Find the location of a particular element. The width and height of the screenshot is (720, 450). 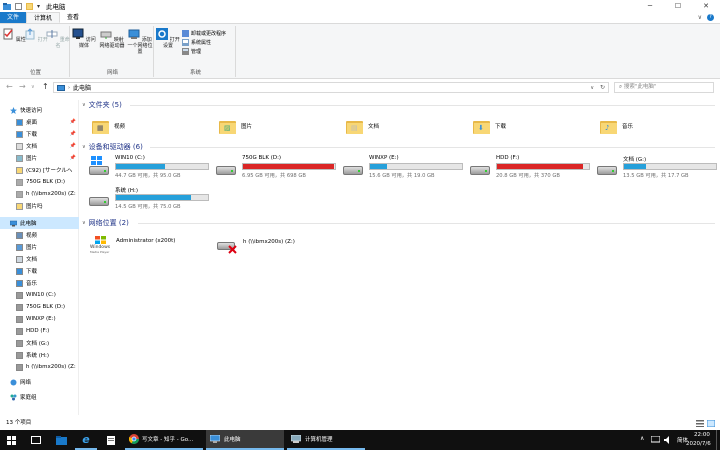

show-hidden-icons-button: ∧ is located at coordinates (642, 438).